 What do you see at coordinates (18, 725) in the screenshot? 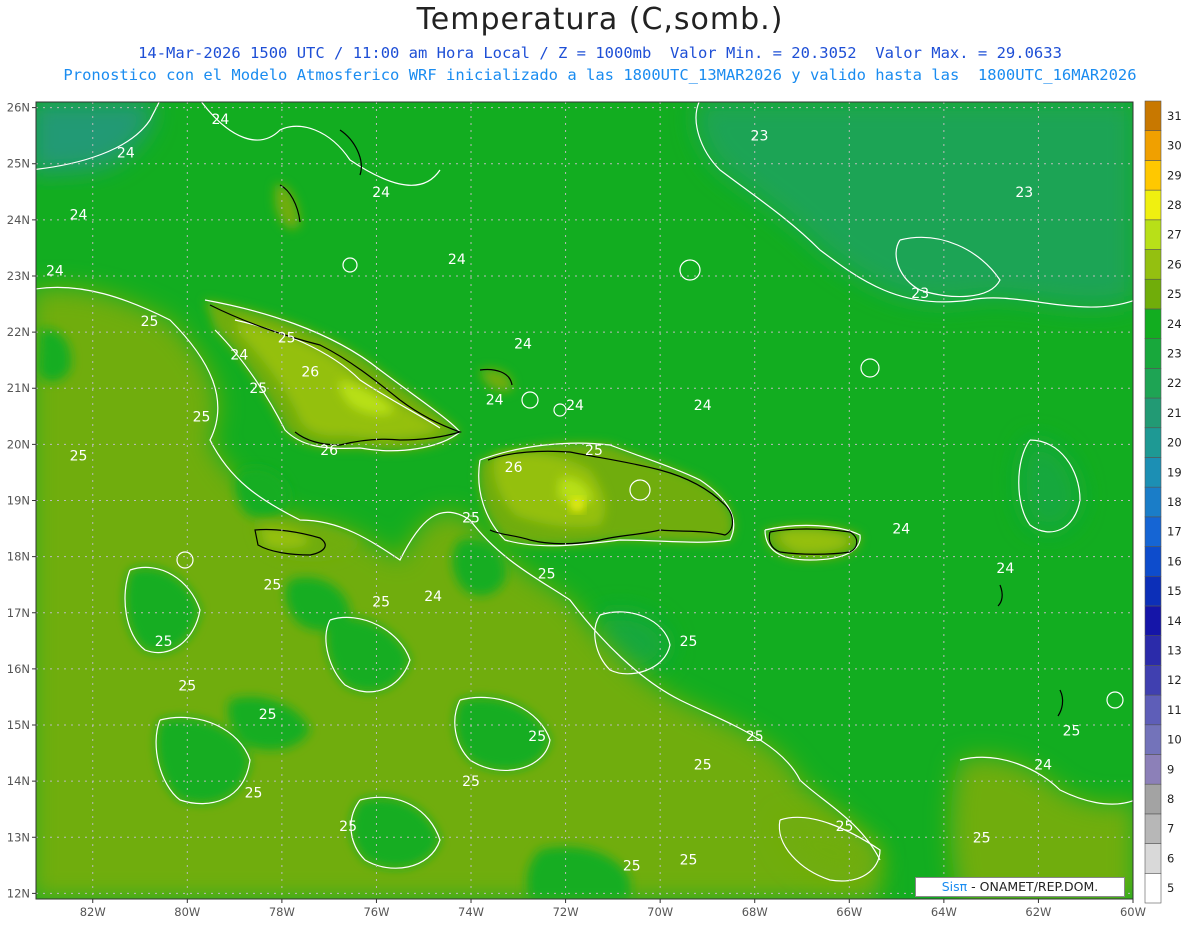
I see `lat-tick-label-3: 15N` at bounding box center [18, 725].